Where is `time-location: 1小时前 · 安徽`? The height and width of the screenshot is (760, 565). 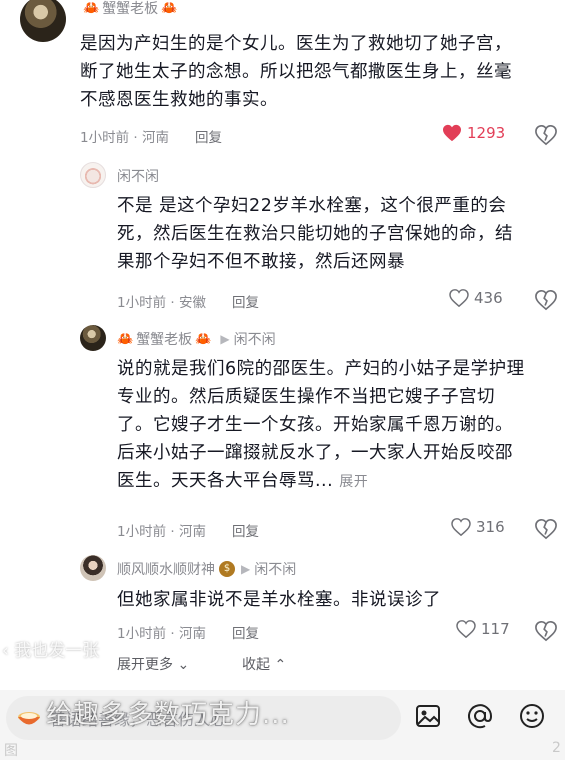
time-location: 1小时前 · 安徽 is located at coordinates (161, 303).